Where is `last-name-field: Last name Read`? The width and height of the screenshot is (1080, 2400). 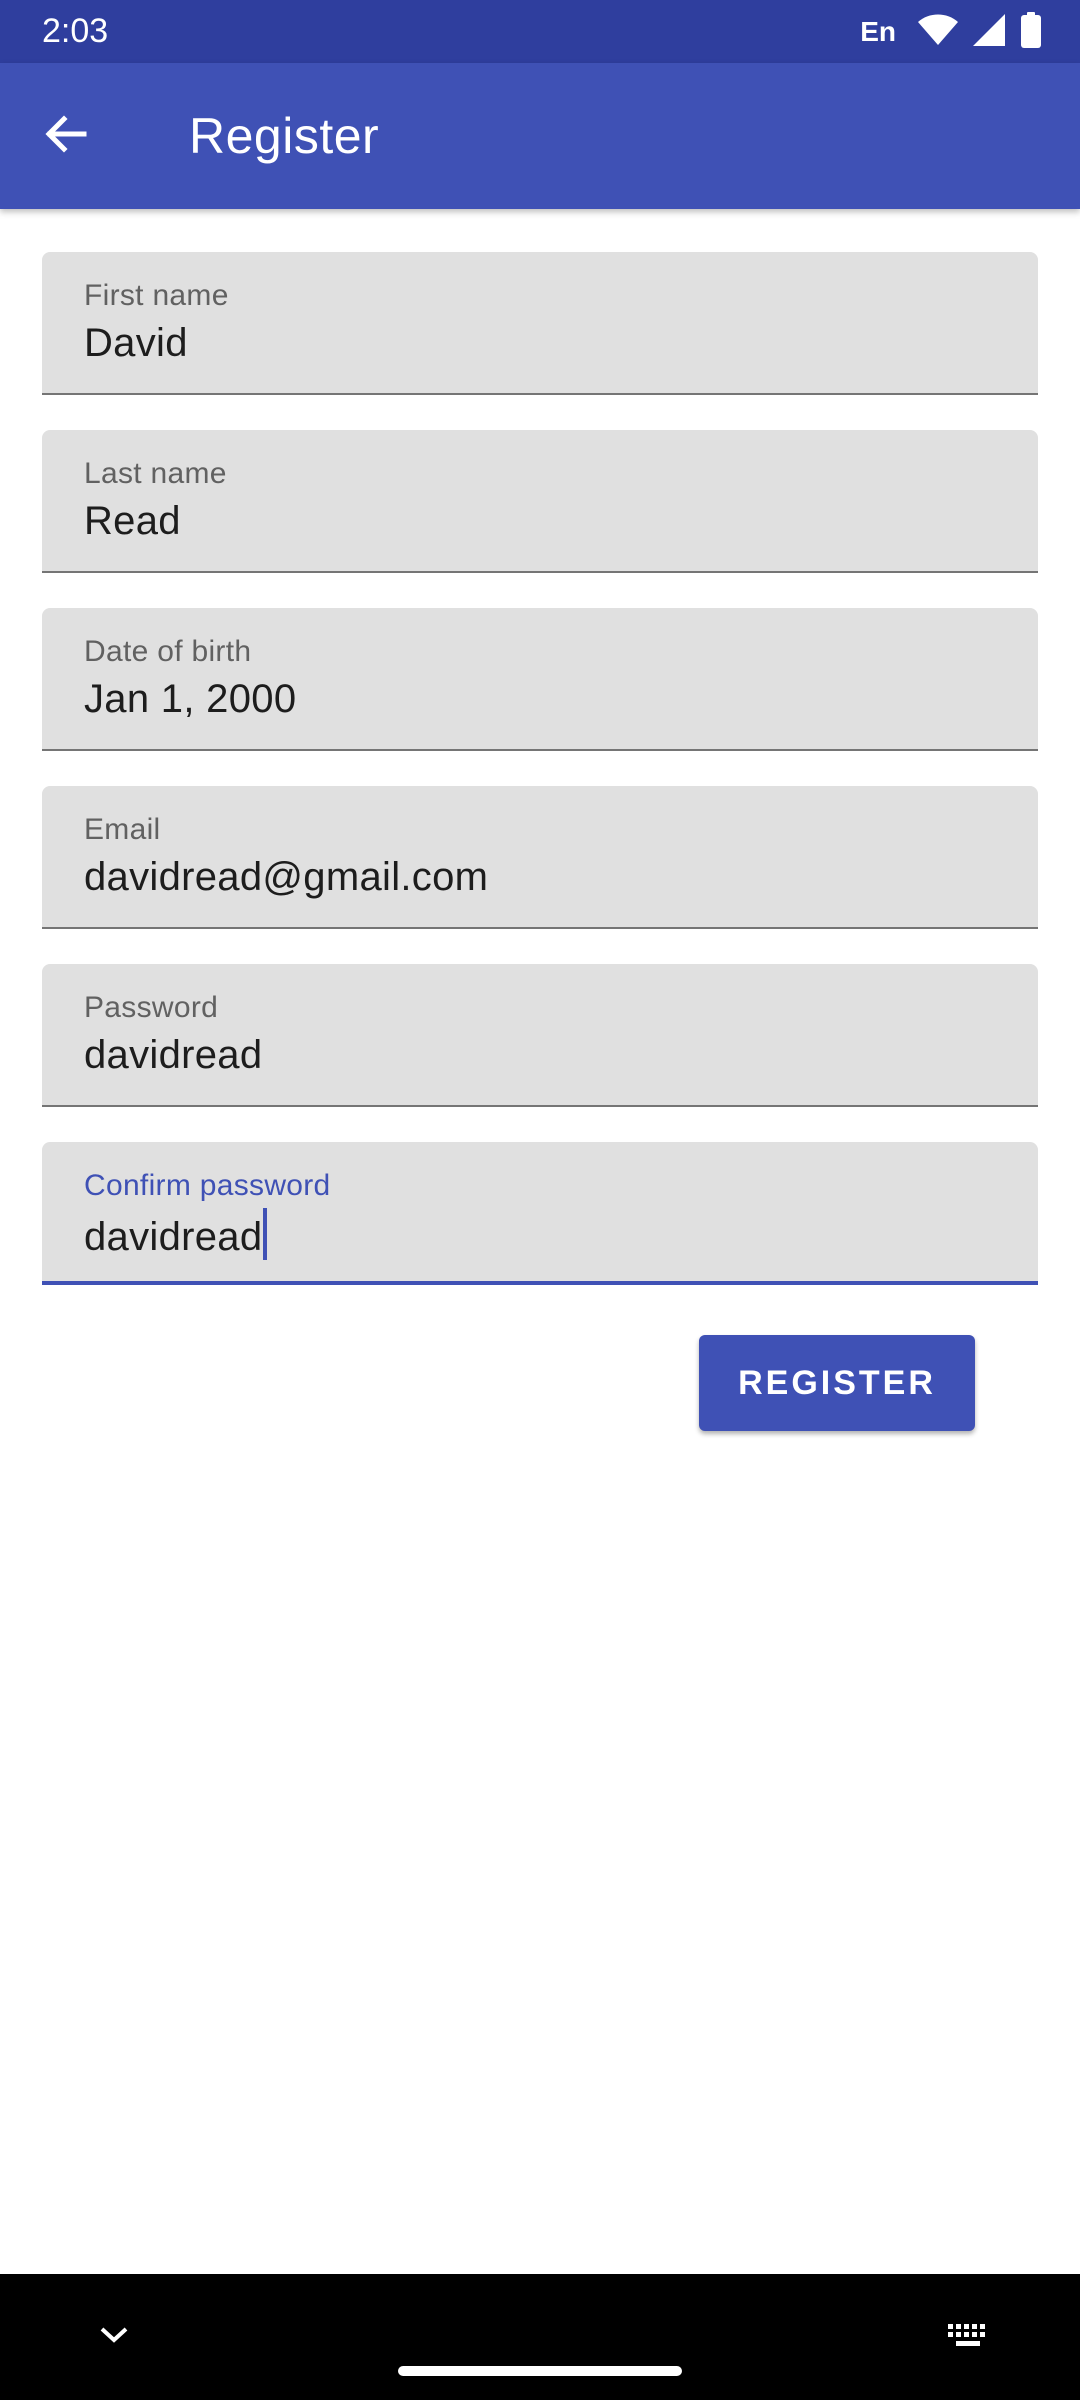 last-name-field: Last name Read is located at coordinates (540, 501).